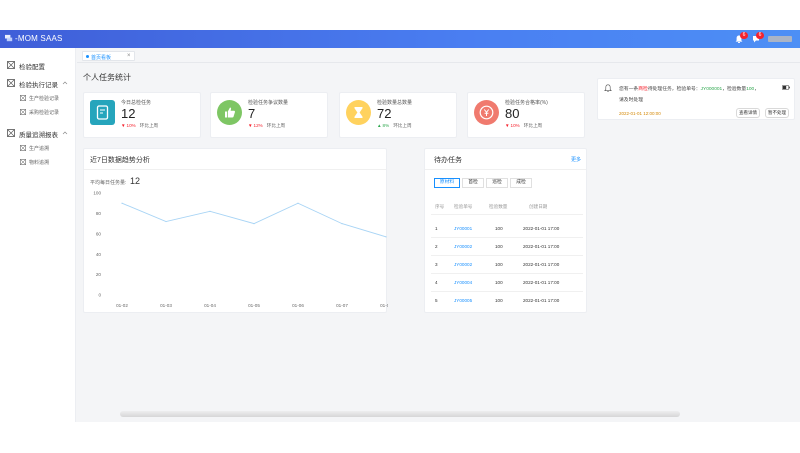 This screenshot has width=800, height=453. What do you see at coordinates (507, 265) in the screenshot?
I see `table-row: 3 JY00002 100 2022-01-01 17:00` at bounding box center [507, 265].